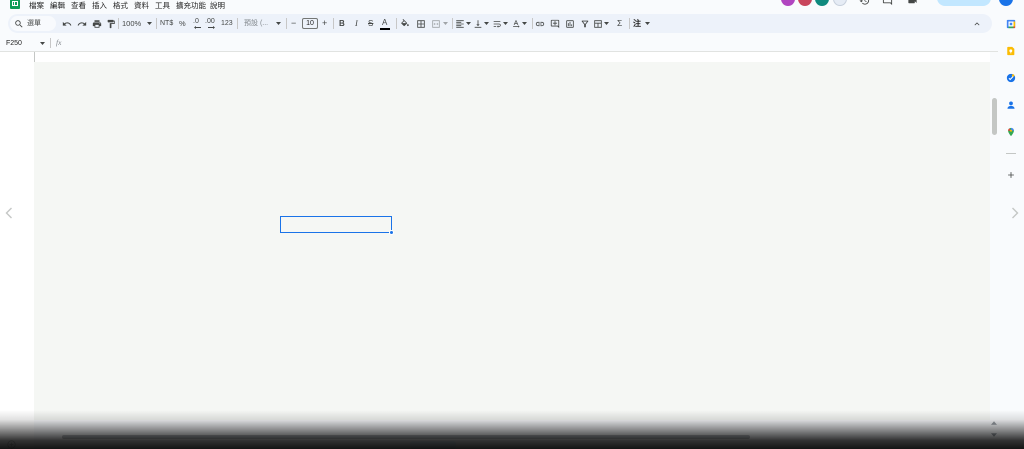 The width and height of the screenshot is (1024, 449). What do you see at coordinates (196, 23) in the screenshot?
I see `decrease-decimal-button: .0` at bounding box center [196, 23].